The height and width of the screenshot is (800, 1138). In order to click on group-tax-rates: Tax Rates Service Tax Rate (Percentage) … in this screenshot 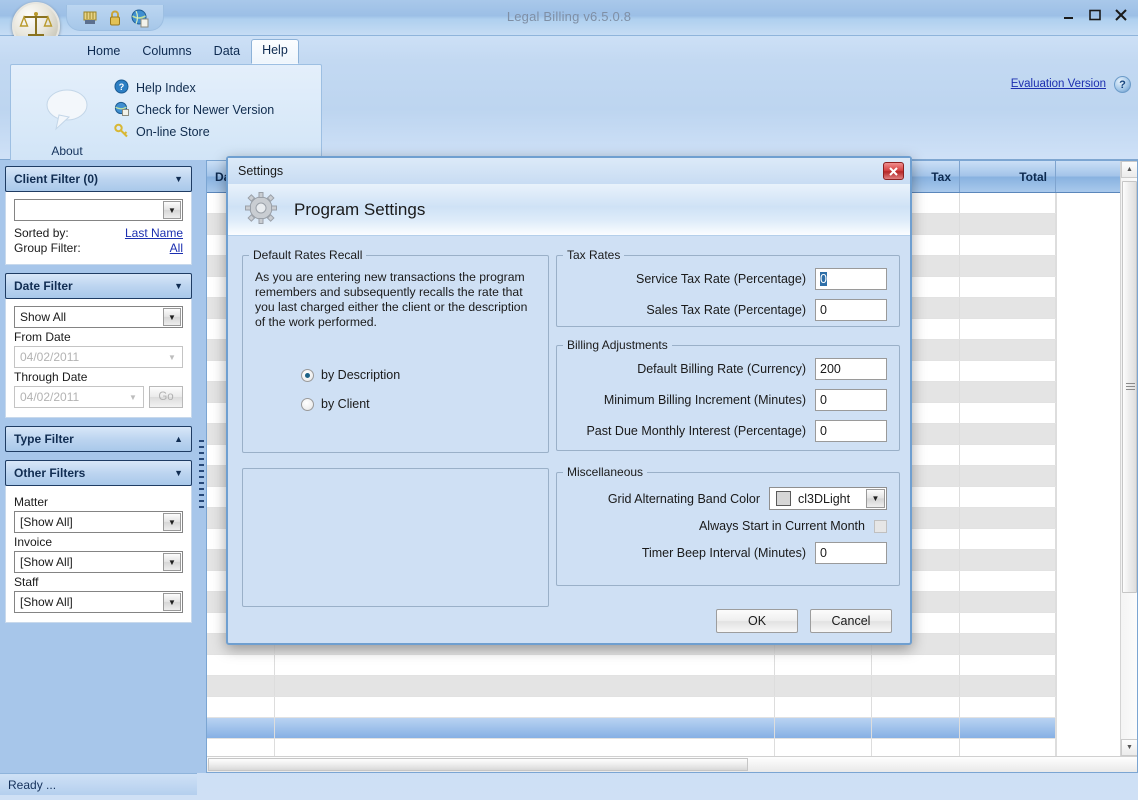, I will do `click(728, 287)`.